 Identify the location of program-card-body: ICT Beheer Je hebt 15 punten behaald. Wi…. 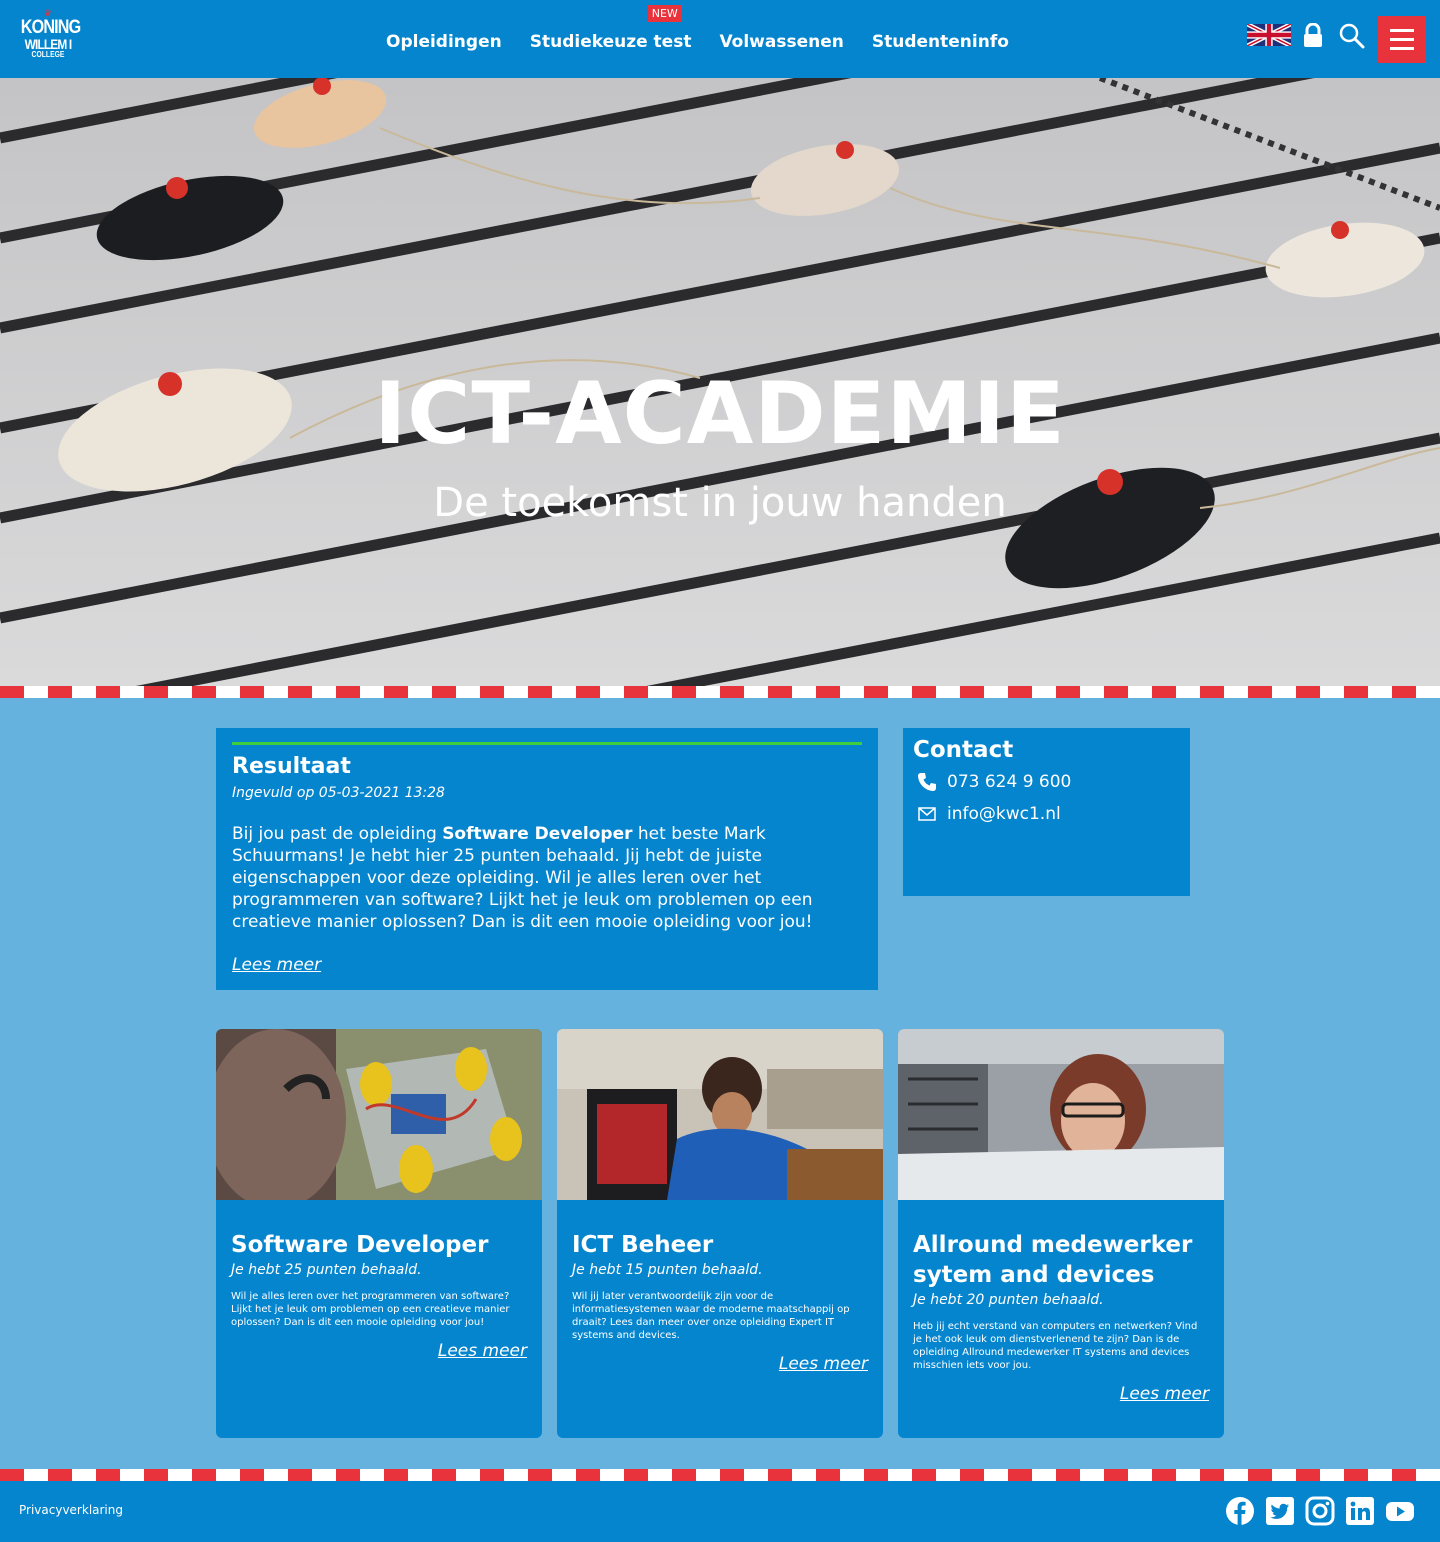
(720, 1287).